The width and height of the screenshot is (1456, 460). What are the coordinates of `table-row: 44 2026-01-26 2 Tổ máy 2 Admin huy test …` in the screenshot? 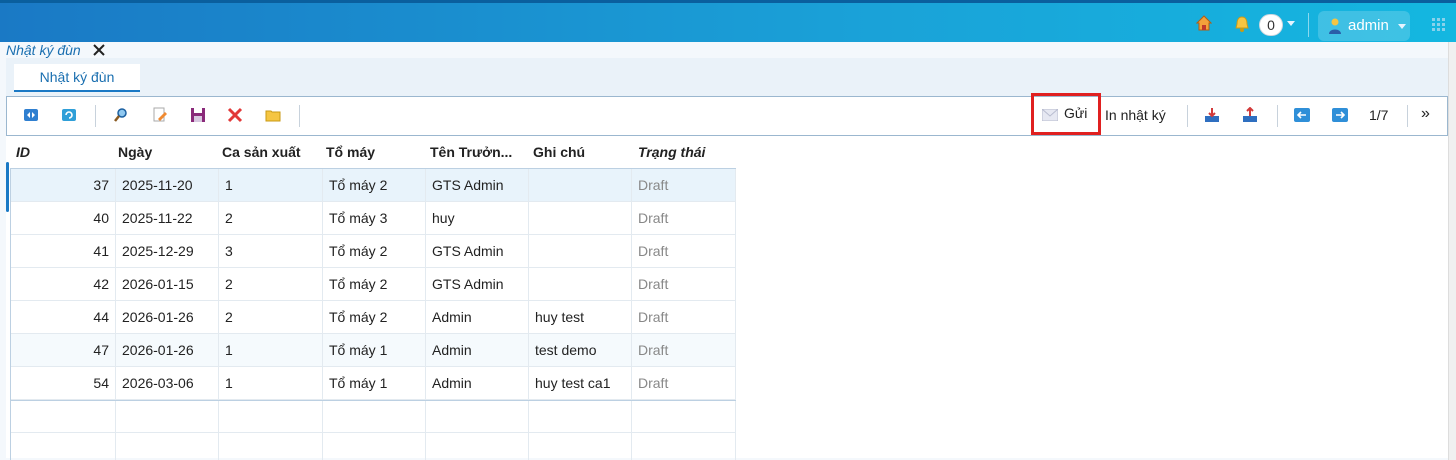 It's located at (373, 317).